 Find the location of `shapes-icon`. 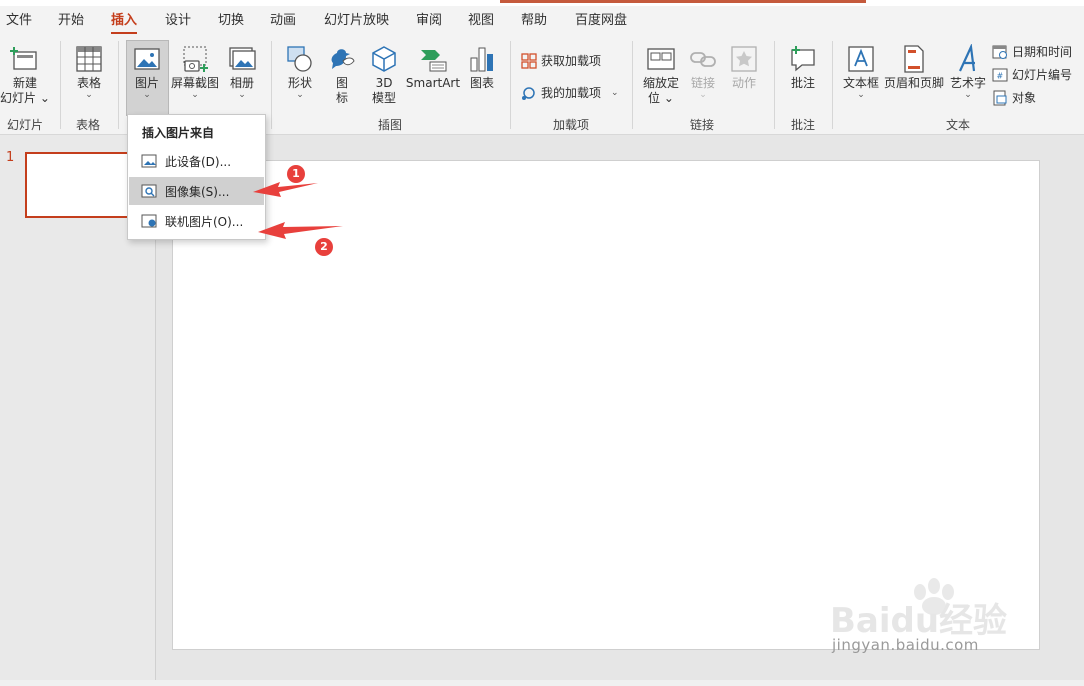

shapes-icon is located at coordinates (299, 59).